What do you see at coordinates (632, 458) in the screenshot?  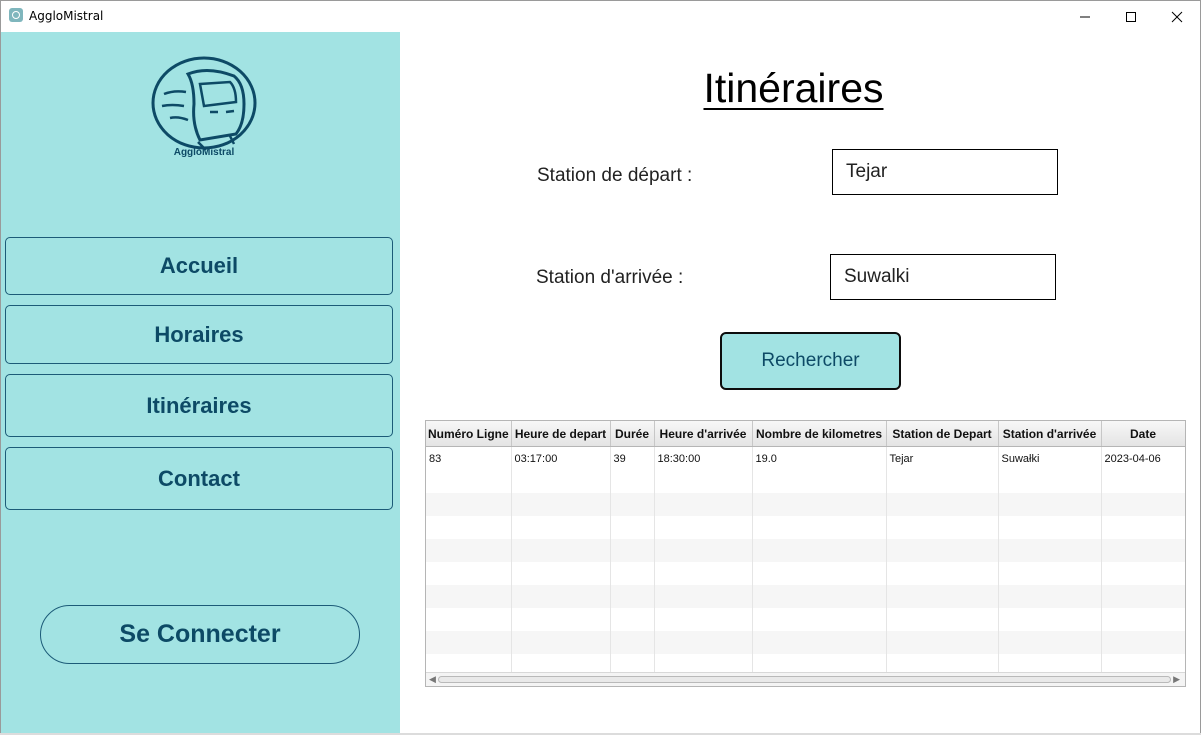 I see `table-cell: 39` at bounding box center [632, 458].